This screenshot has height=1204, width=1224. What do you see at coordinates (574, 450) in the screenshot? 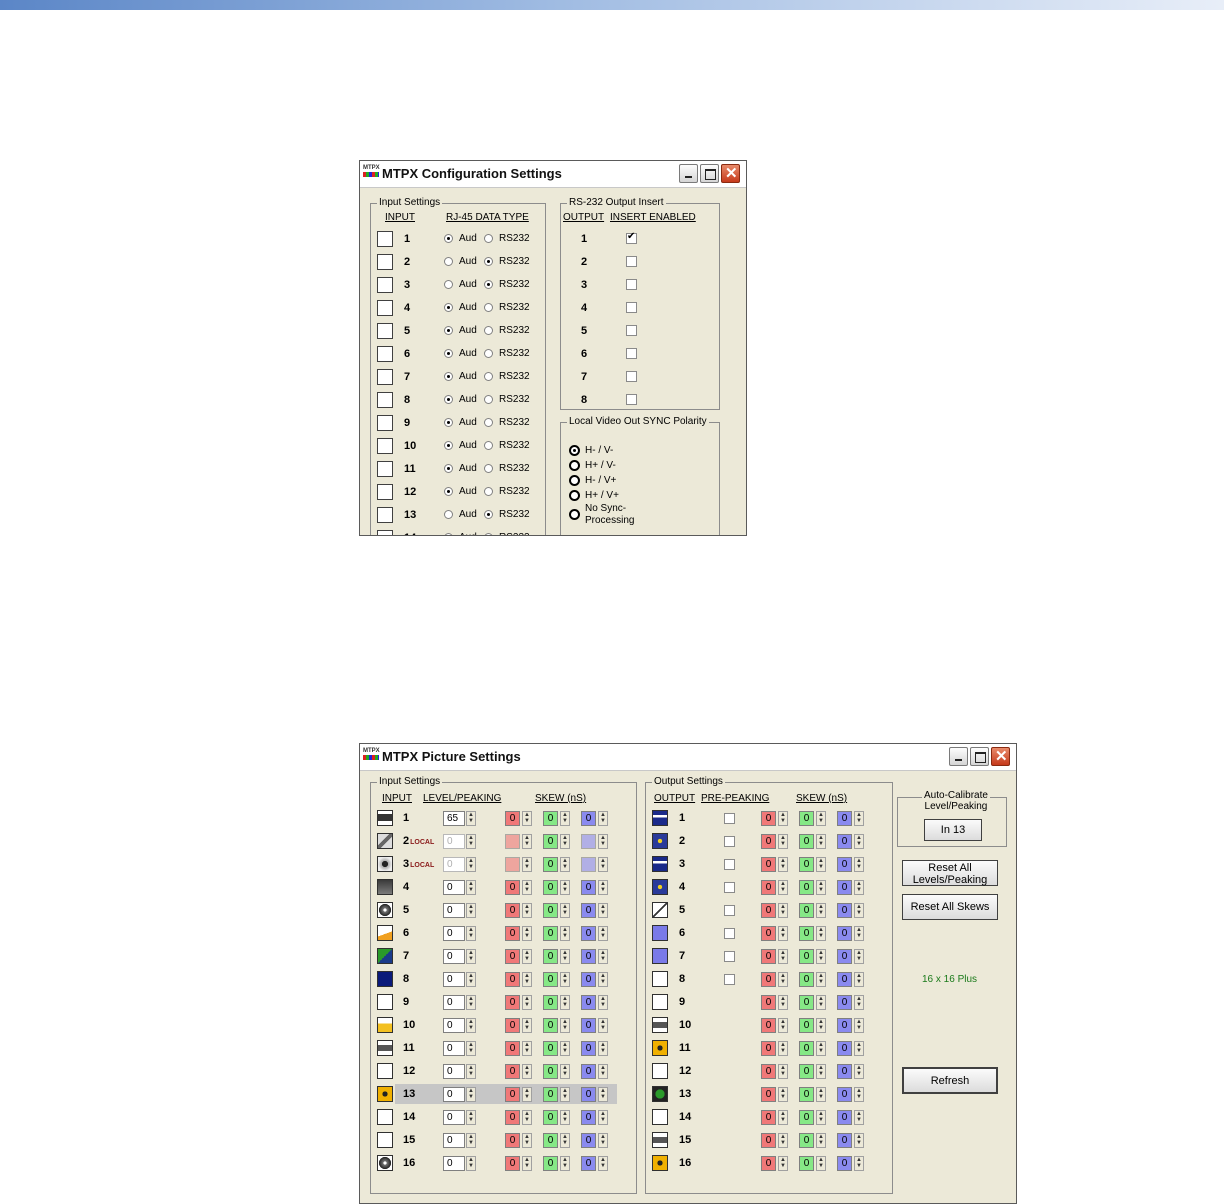
I see `sync-option-radio` at bounding box center [574, 450].